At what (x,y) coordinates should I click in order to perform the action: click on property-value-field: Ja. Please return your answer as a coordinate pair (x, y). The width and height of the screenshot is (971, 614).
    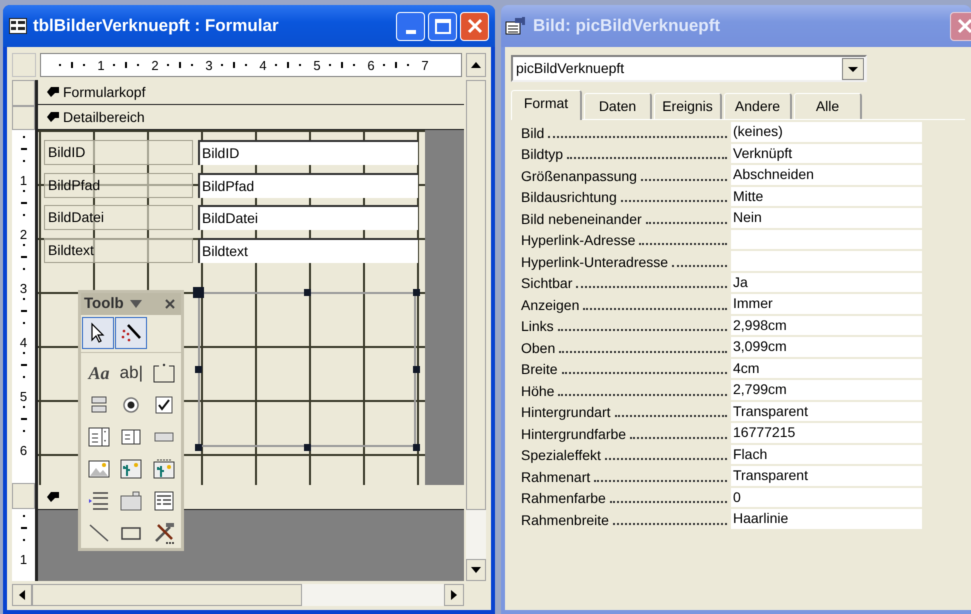
    Looking at the image, I should click on (826, 282).